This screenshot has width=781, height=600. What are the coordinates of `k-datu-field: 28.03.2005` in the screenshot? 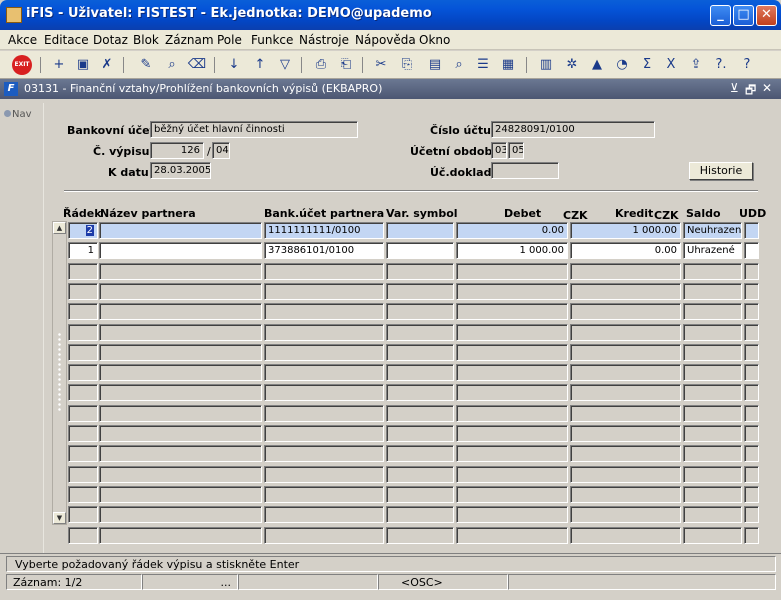 It's located at (180, 170).